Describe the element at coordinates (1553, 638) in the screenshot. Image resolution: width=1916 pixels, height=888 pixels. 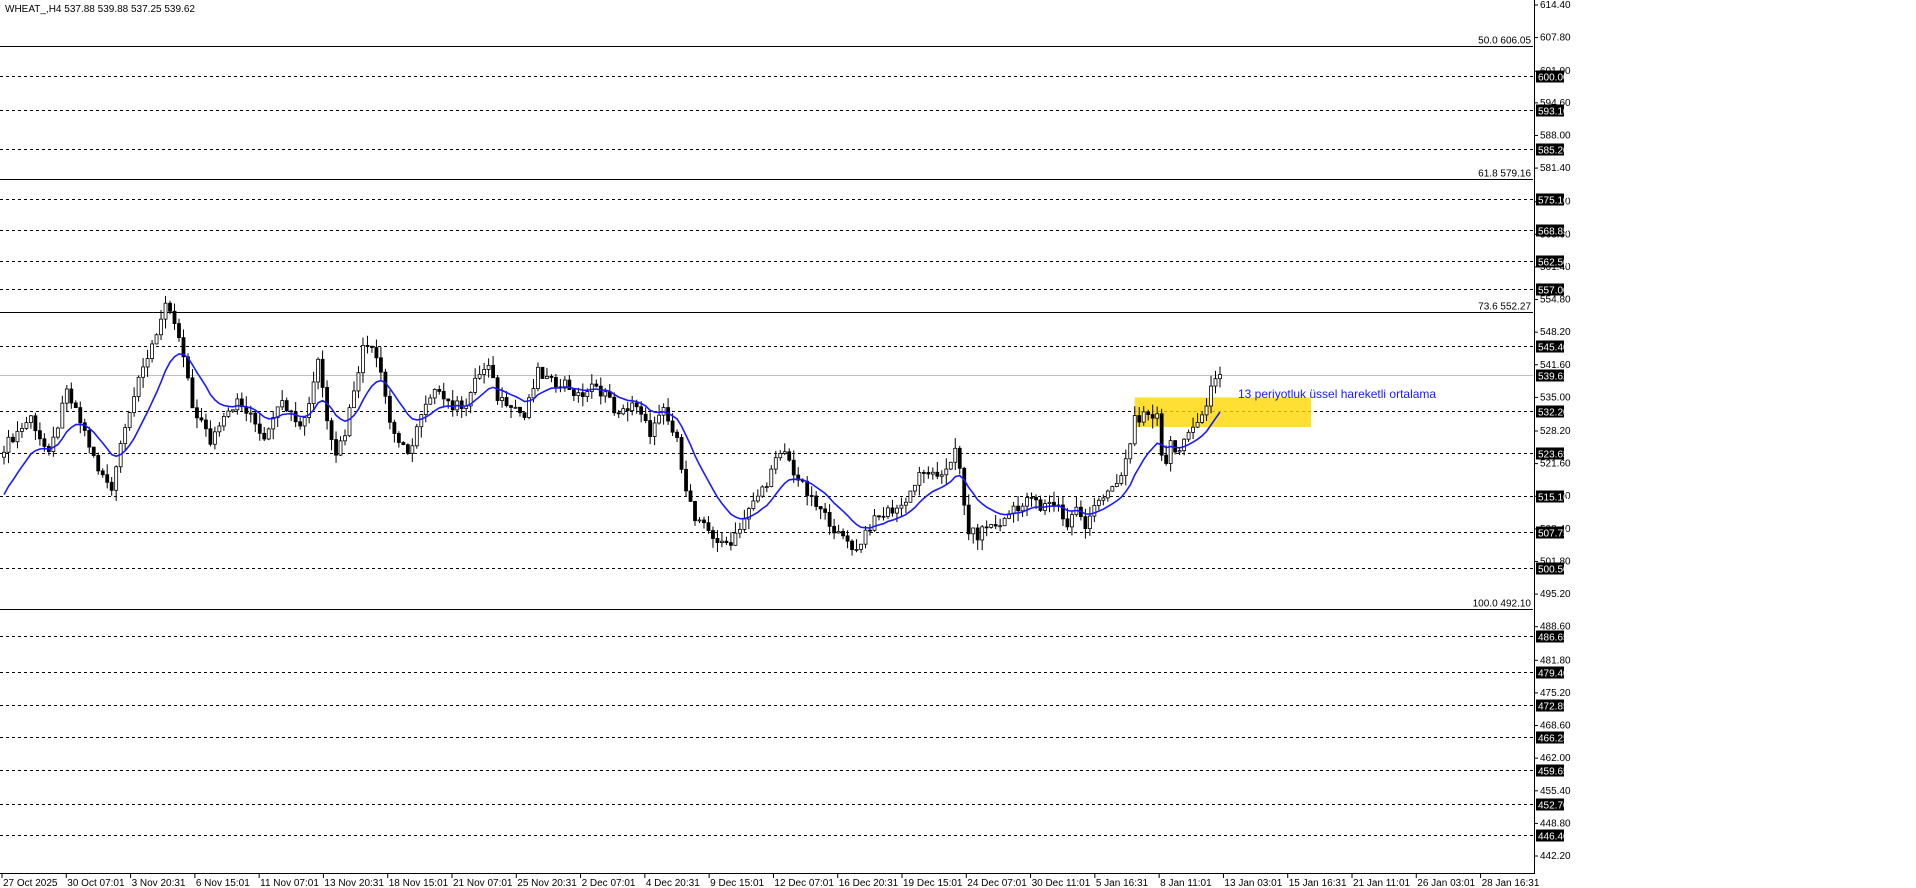
I see `level-price-tag-label: 486.65` at that location.